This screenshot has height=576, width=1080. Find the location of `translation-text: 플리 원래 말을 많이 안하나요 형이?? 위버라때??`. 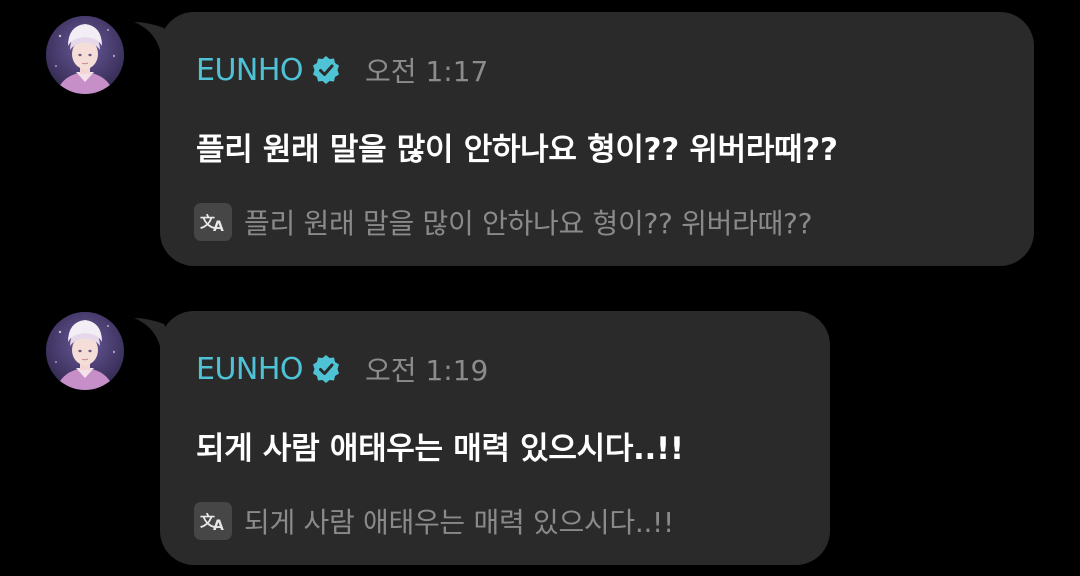

translation-text: 플리 원래 말을 많이 안하나요 형이?? 위버라때?? is located at coordinates (528, 223).